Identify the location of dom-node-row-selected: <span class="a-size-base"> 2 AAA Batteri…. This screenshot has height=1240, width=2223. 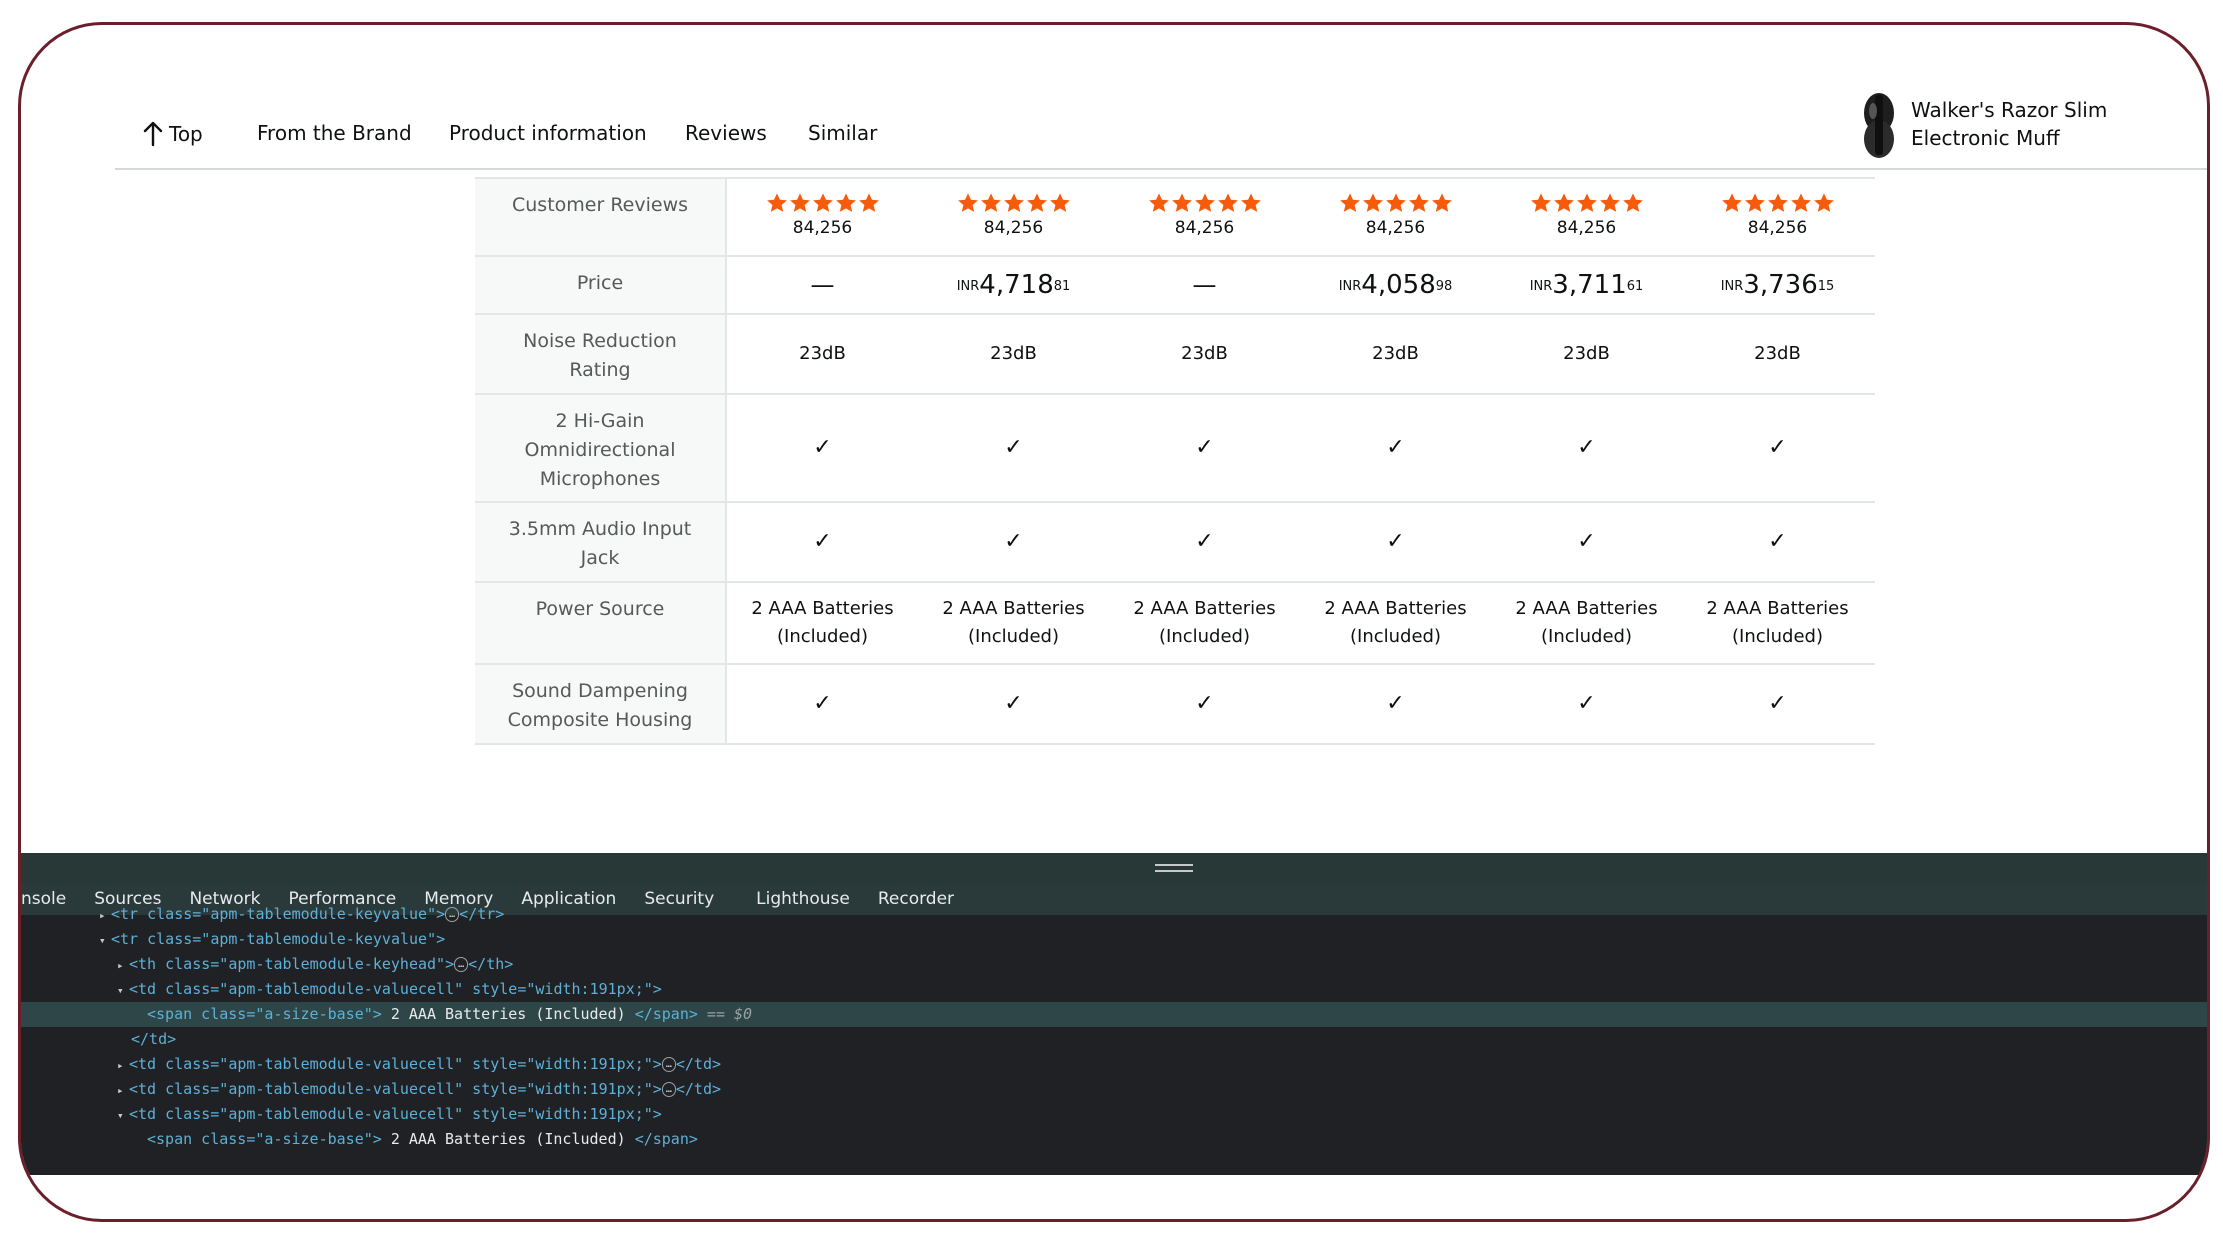
(1114, 1014).